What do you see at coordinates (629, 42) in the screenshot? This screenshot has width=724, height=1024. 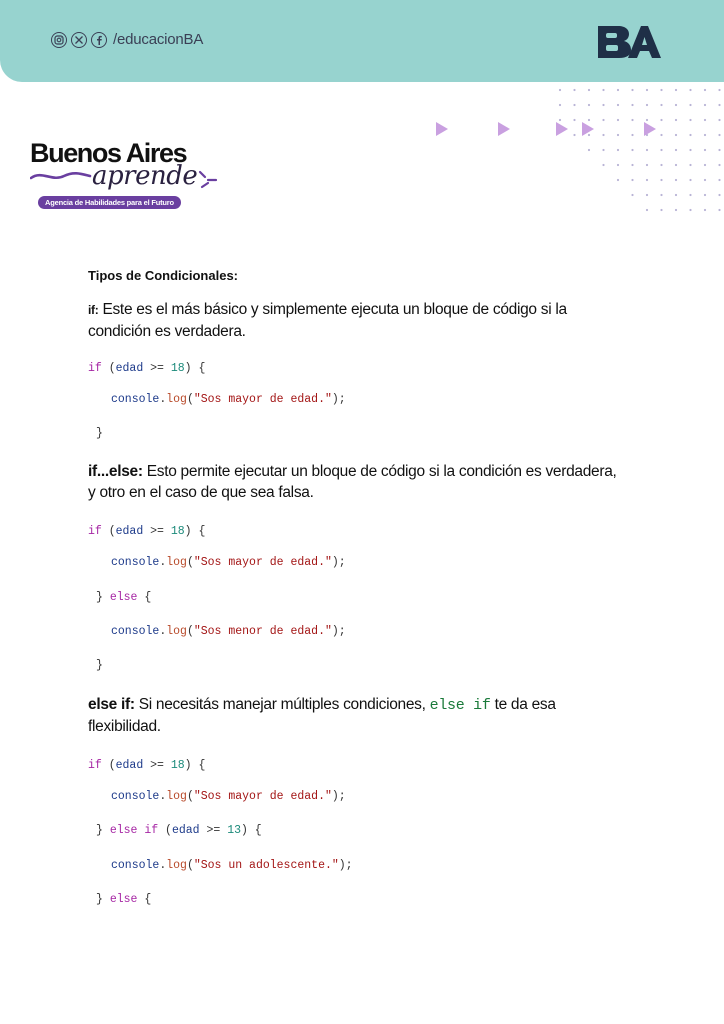 I see `ba-logo` at bounding box center [629, 42].